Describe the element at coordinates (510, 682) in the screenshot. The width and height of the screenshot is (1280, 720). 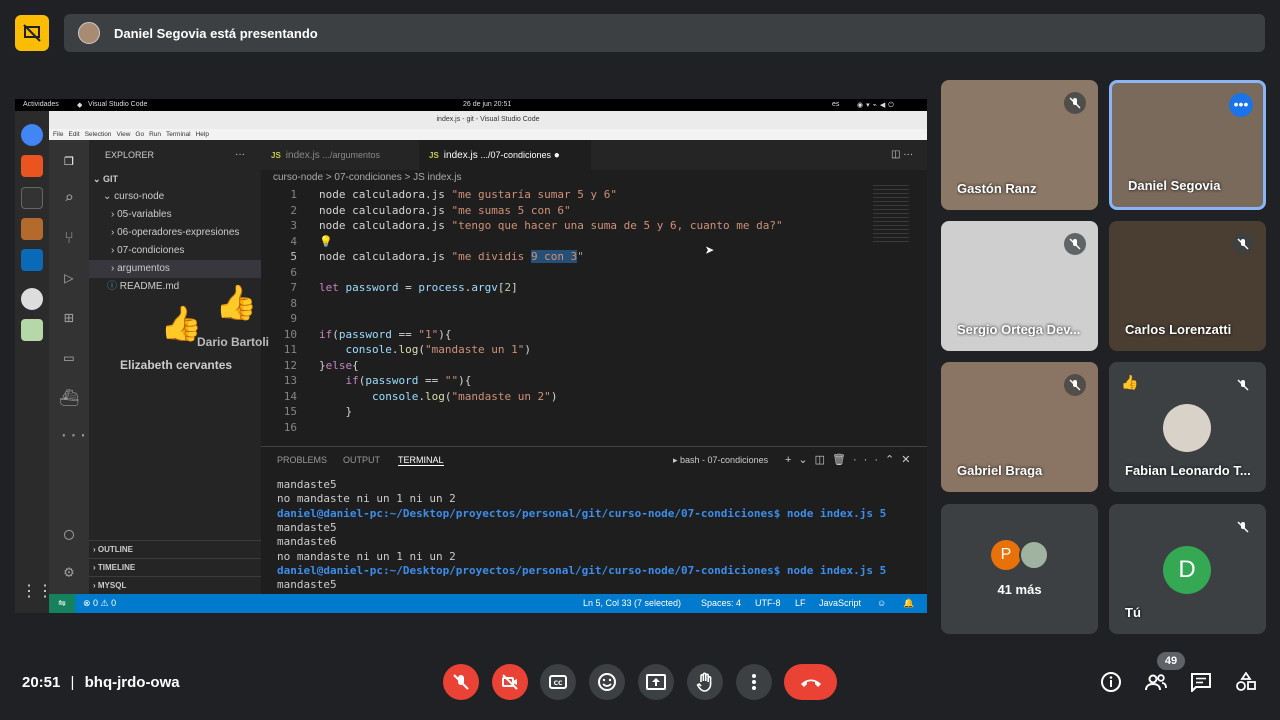
I see `camera-off-button` at that location.